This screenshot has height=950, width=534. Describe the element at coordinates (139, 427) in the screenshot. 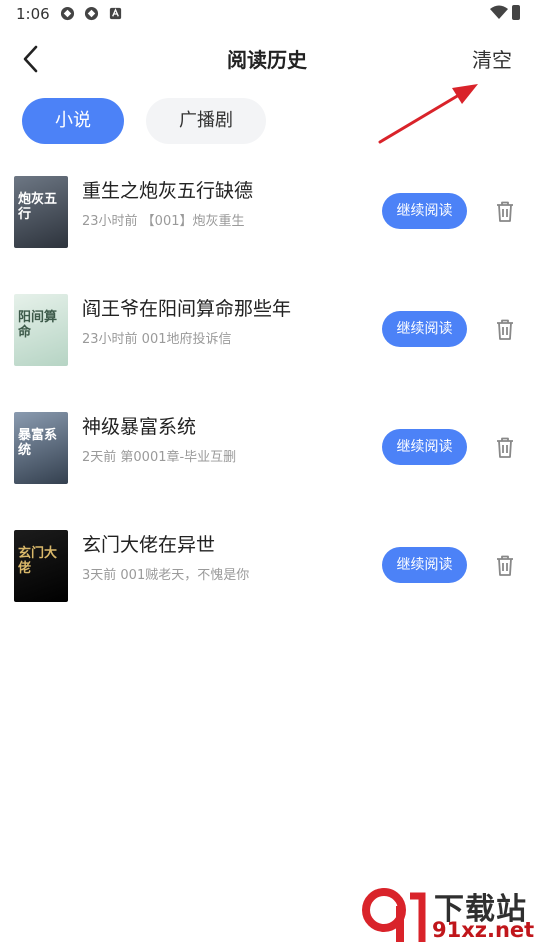

I see `book-title: 神级暴富系统` at that location.